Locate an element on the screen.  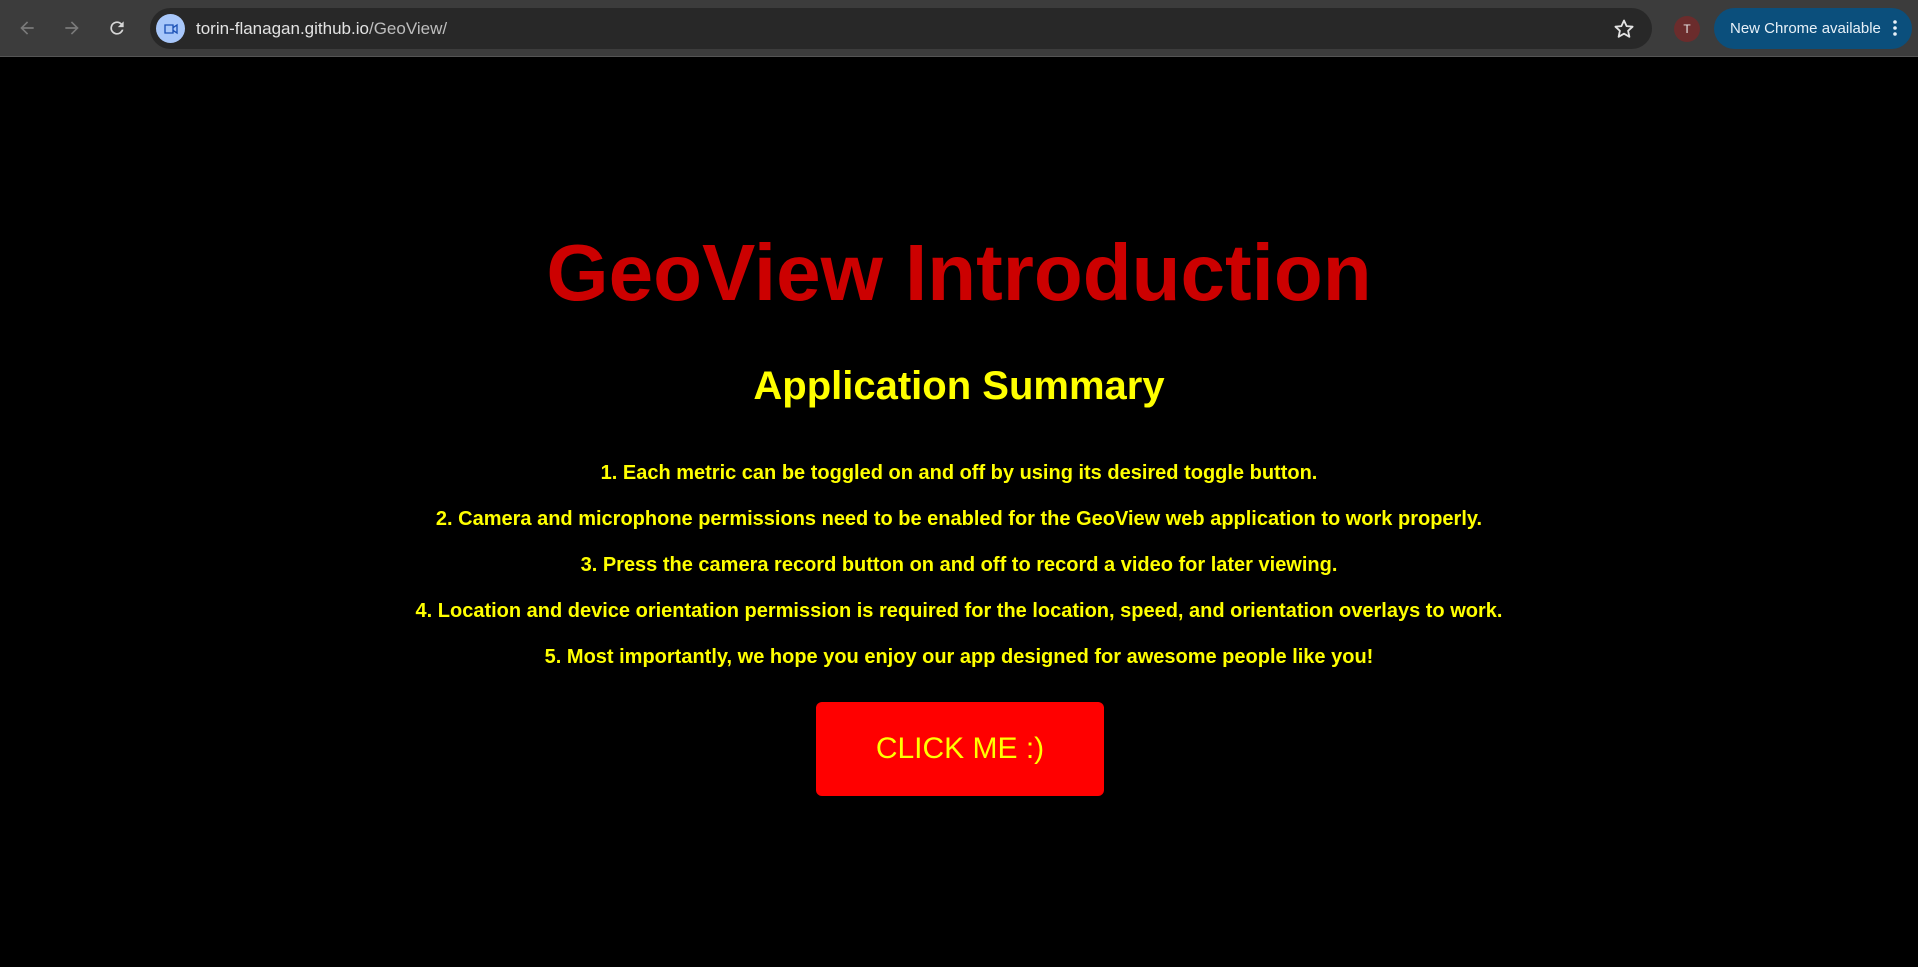
video-camera-icon is located at coordinates (170, 28).